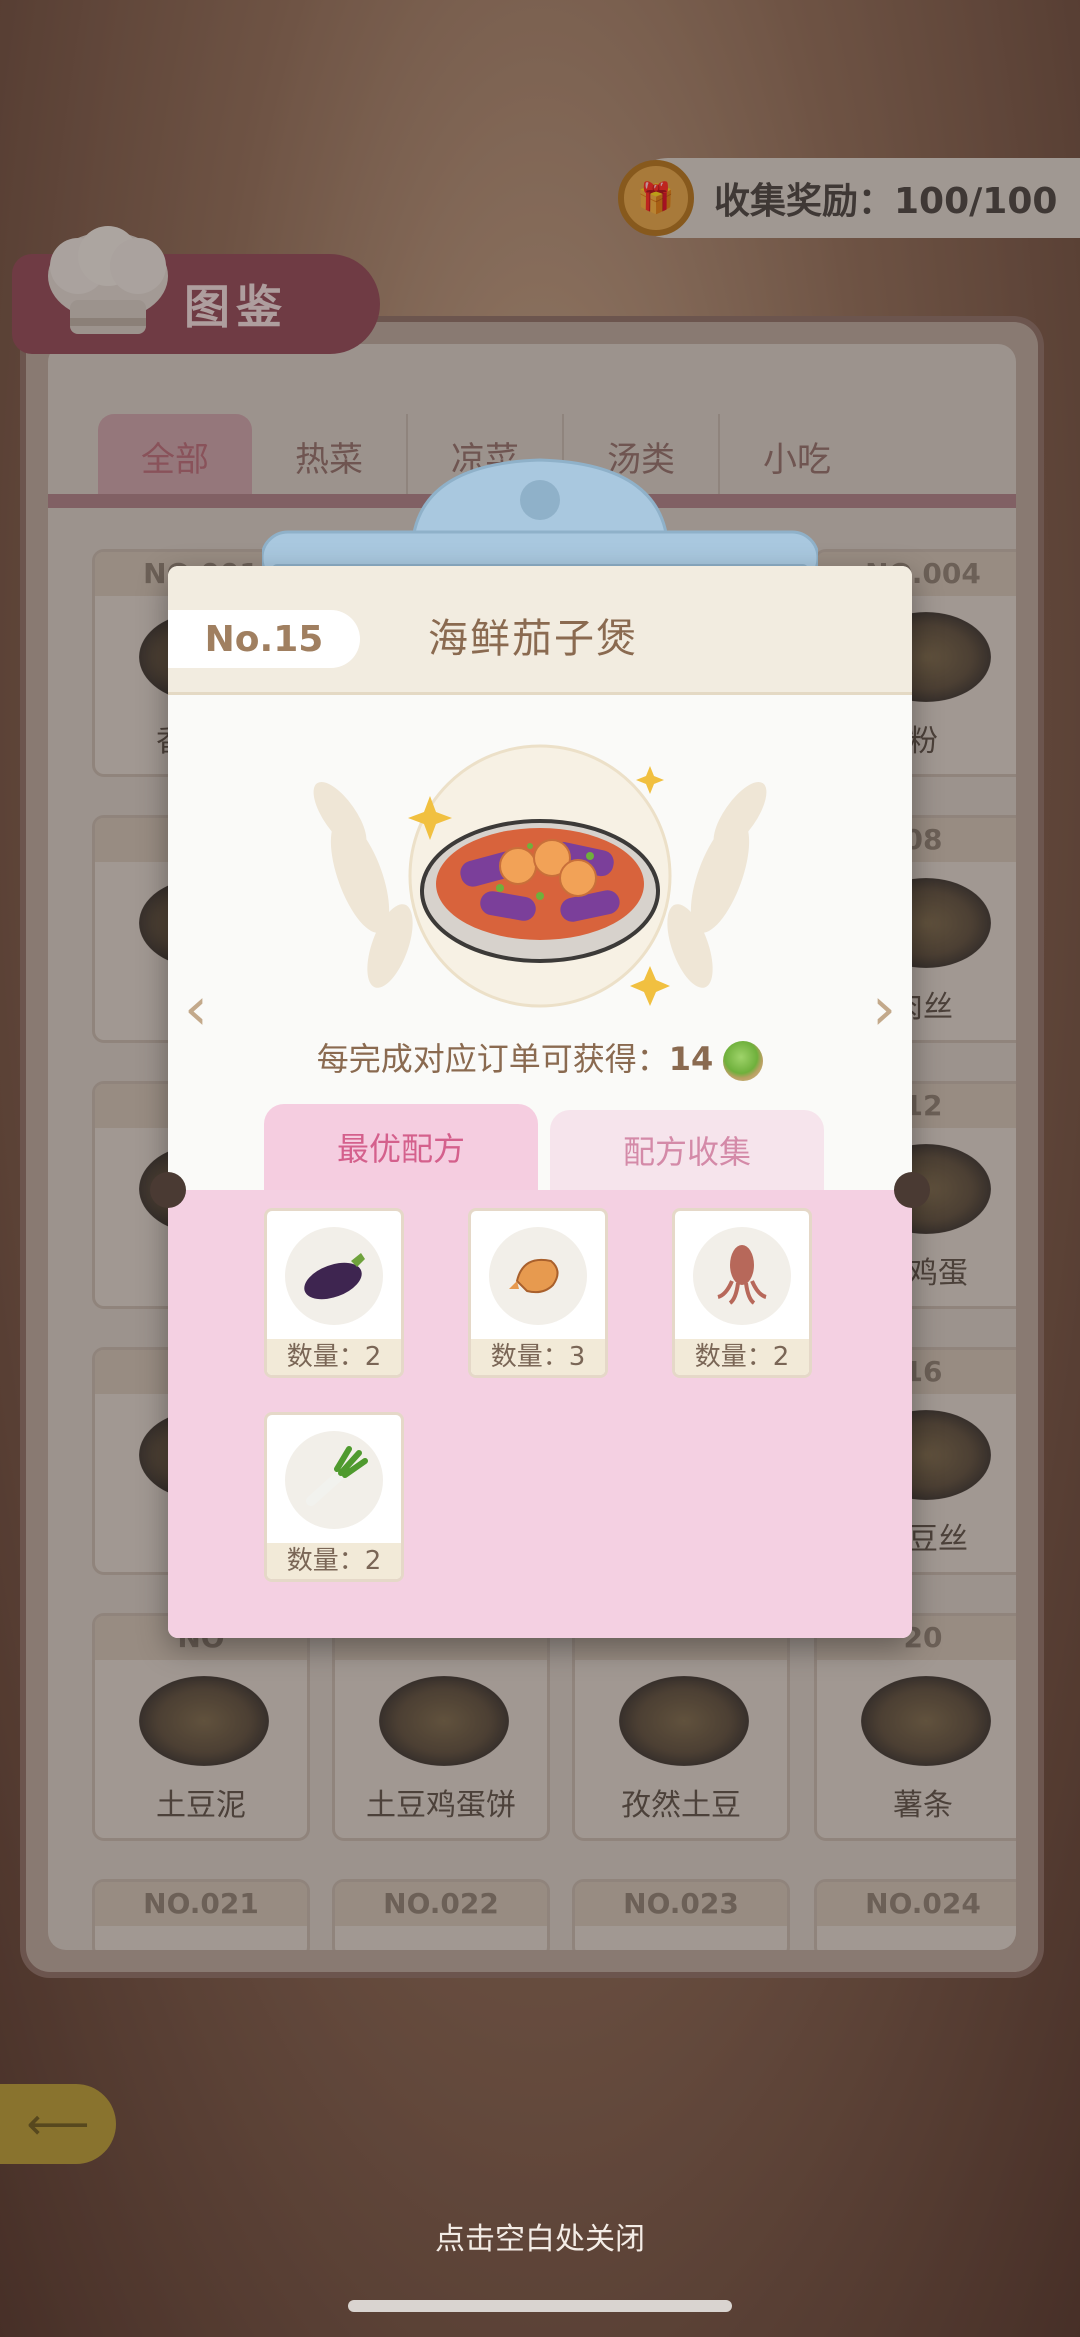  What do you see at coordinates (334, 1276) in the screenshot?
I see `eggplant-icon` at bounding box center [334, 1276].